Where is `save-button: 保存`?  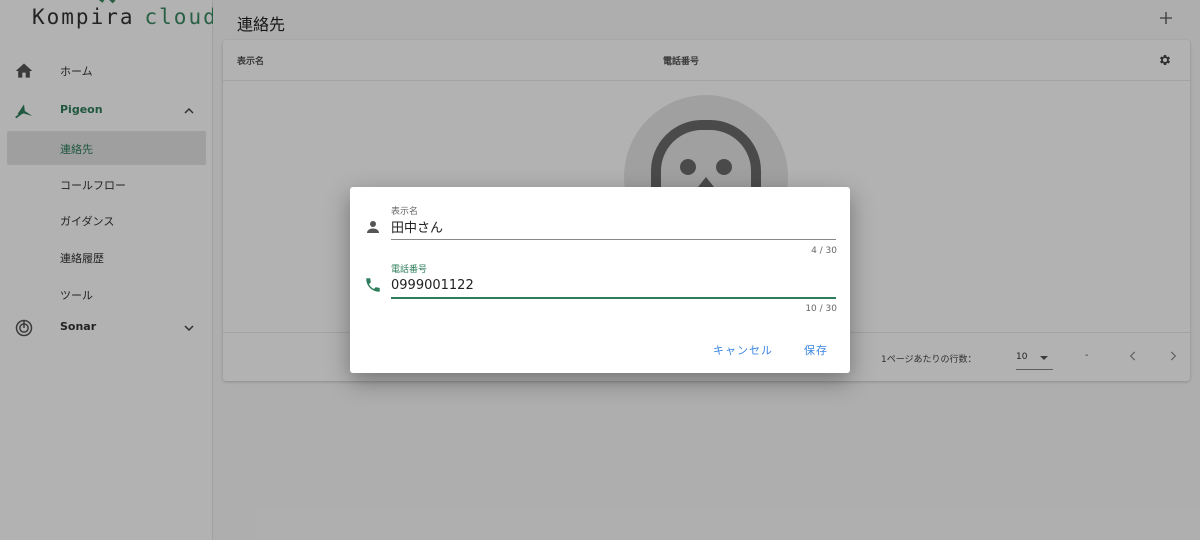
save-button: 保存 is located at coordinates (816, 350).